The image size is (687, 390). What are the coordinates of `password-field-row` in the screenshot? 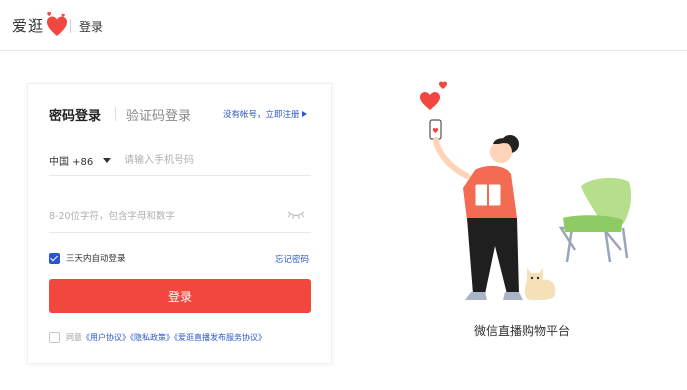 It's located at (180, 217).